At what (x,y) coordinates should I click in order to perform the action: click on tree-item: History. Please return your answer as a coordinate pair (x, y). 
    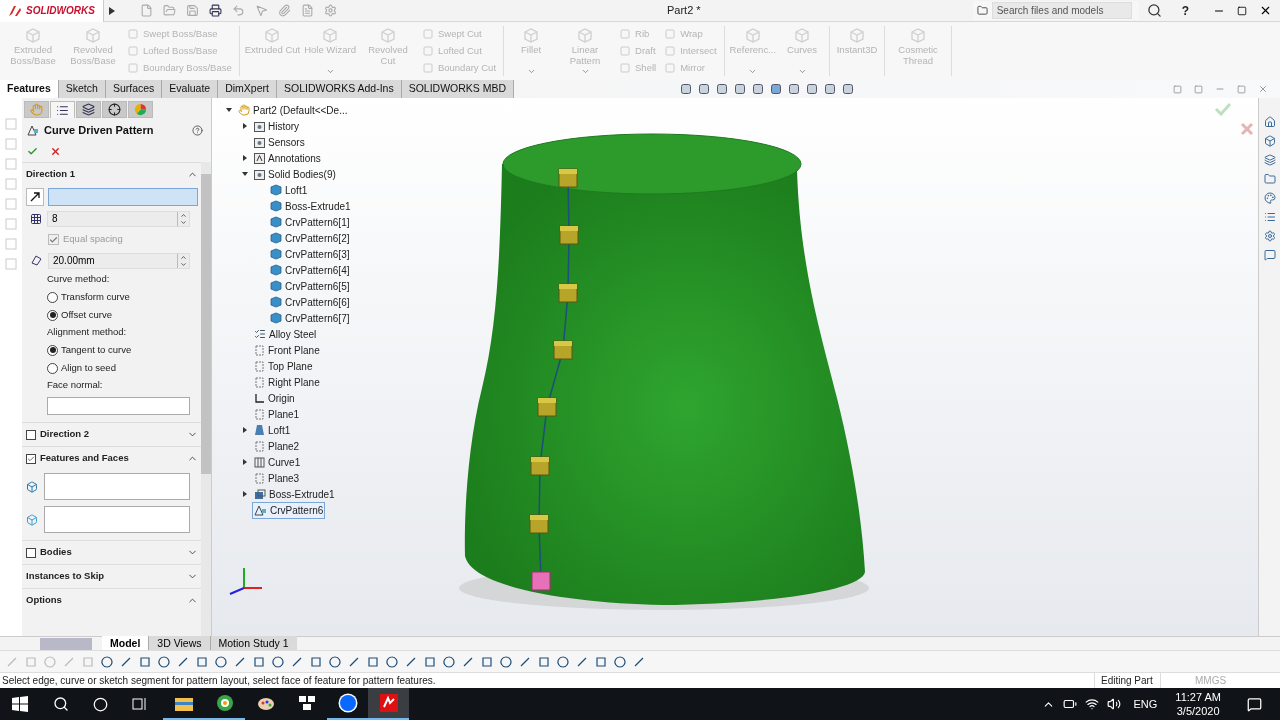
    Looking at the image, I should click on (277, 126).